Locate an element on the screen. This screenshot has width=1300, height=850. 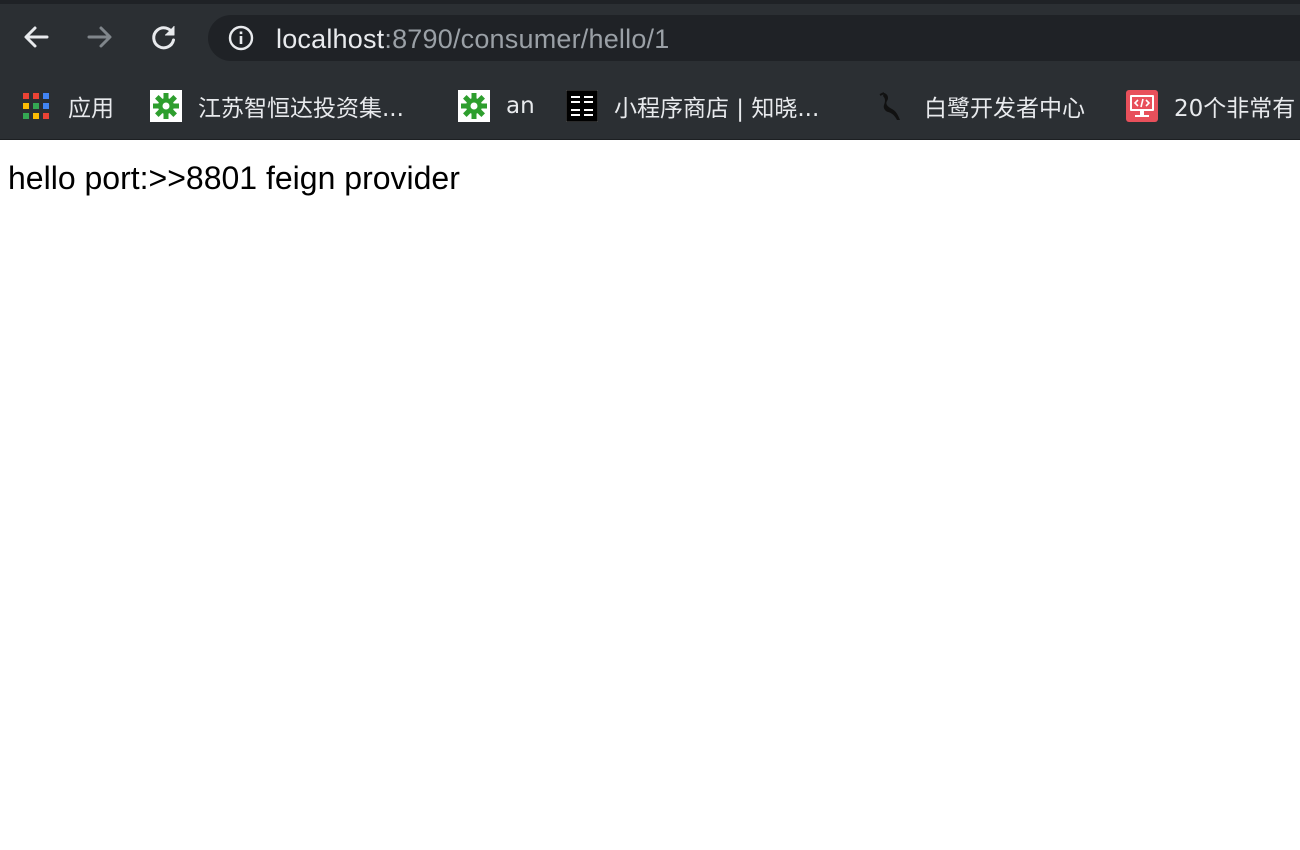
code-monitor-icon is located at coordinates (1142, 106).